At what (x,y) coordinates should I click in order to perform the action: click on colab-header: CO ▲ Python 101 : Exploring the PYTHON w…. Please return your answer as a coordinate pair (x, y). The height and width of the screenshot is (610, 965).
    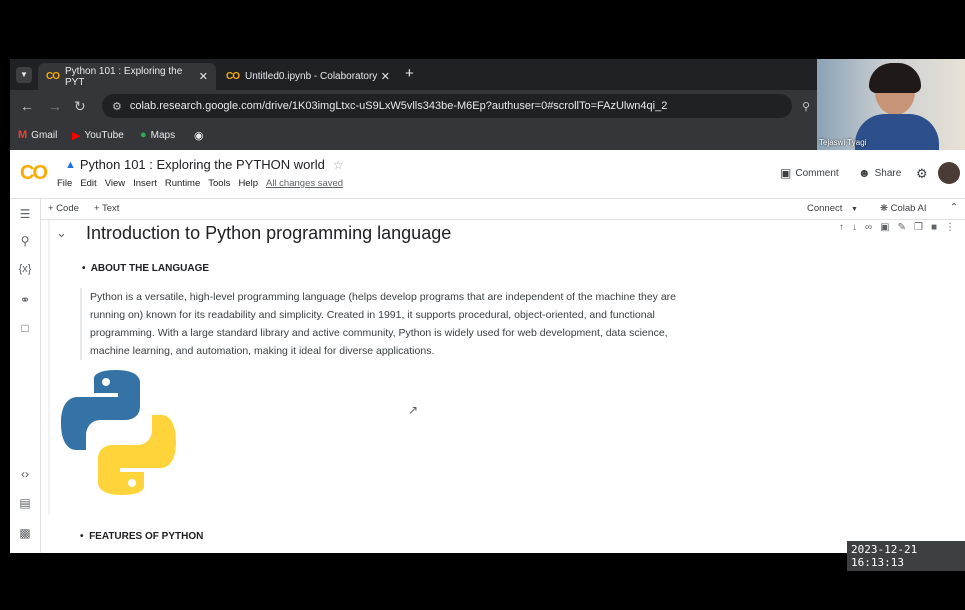
    Looking at the image, I should click on (487, 174).